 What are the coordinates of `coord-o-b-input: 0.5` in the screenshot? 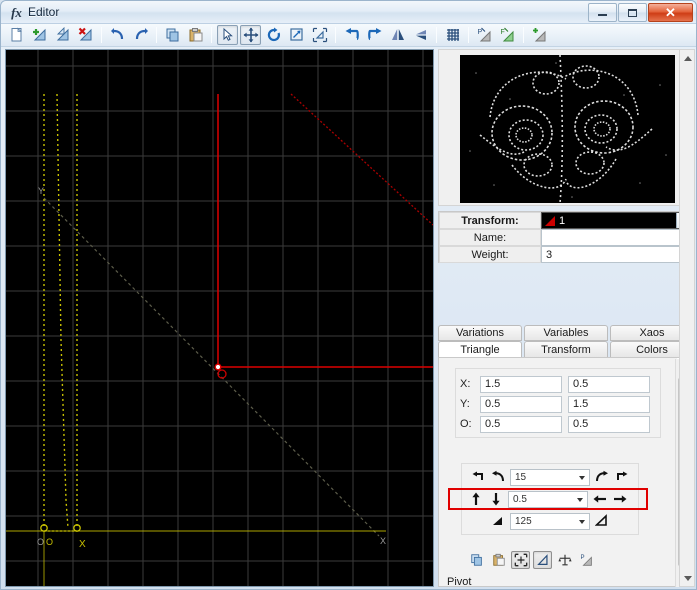 It's located at (609, 424).